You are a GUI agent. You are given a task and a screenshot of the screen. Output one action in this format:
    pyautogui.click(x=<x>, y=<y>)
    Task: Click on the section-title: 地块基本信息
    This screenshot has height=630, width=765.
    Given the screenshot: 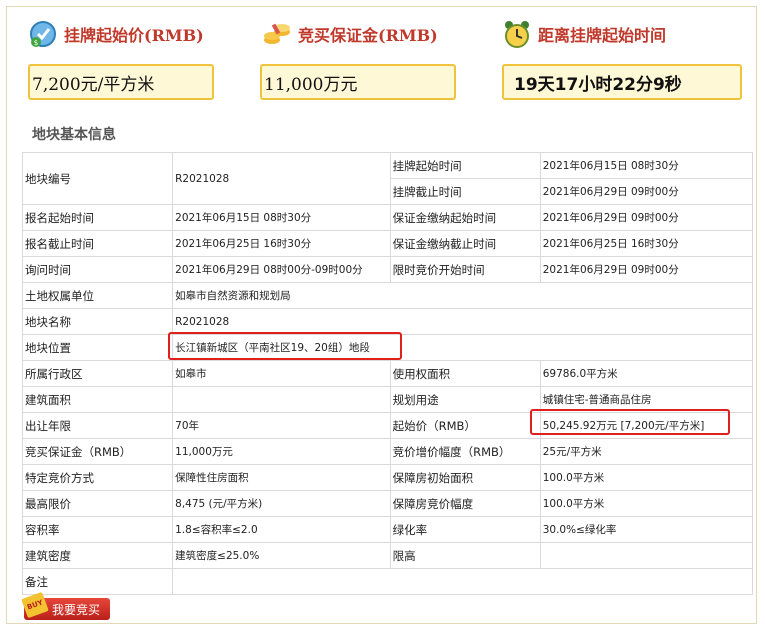 What is the action you would take?
    pyautogui.click(x=74, y=135)
    